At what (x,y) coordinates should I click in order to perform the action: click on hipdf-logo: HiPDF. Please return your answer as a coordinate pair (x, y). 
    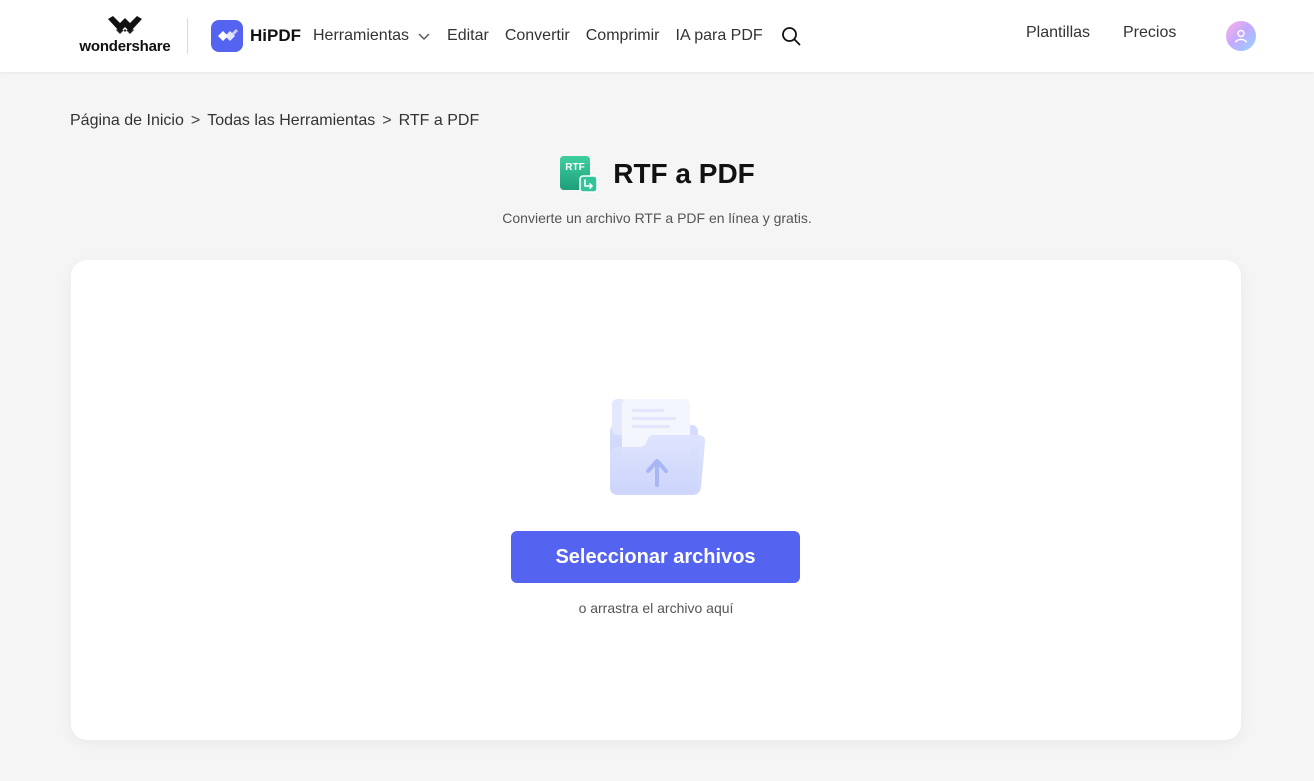
    Looking at the image, I should click on (256, 36).